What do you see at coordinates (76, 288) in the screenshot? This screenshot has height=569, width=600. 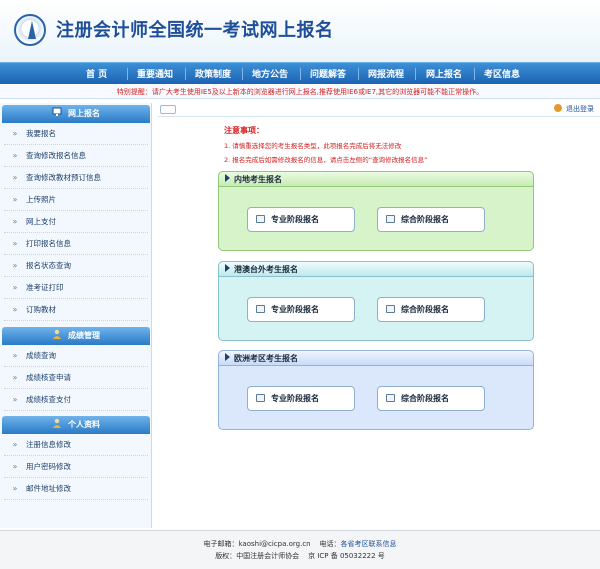 I see `sidebar-item-admission-ticket: » 准考证打印` at bounding box center [76, 288].